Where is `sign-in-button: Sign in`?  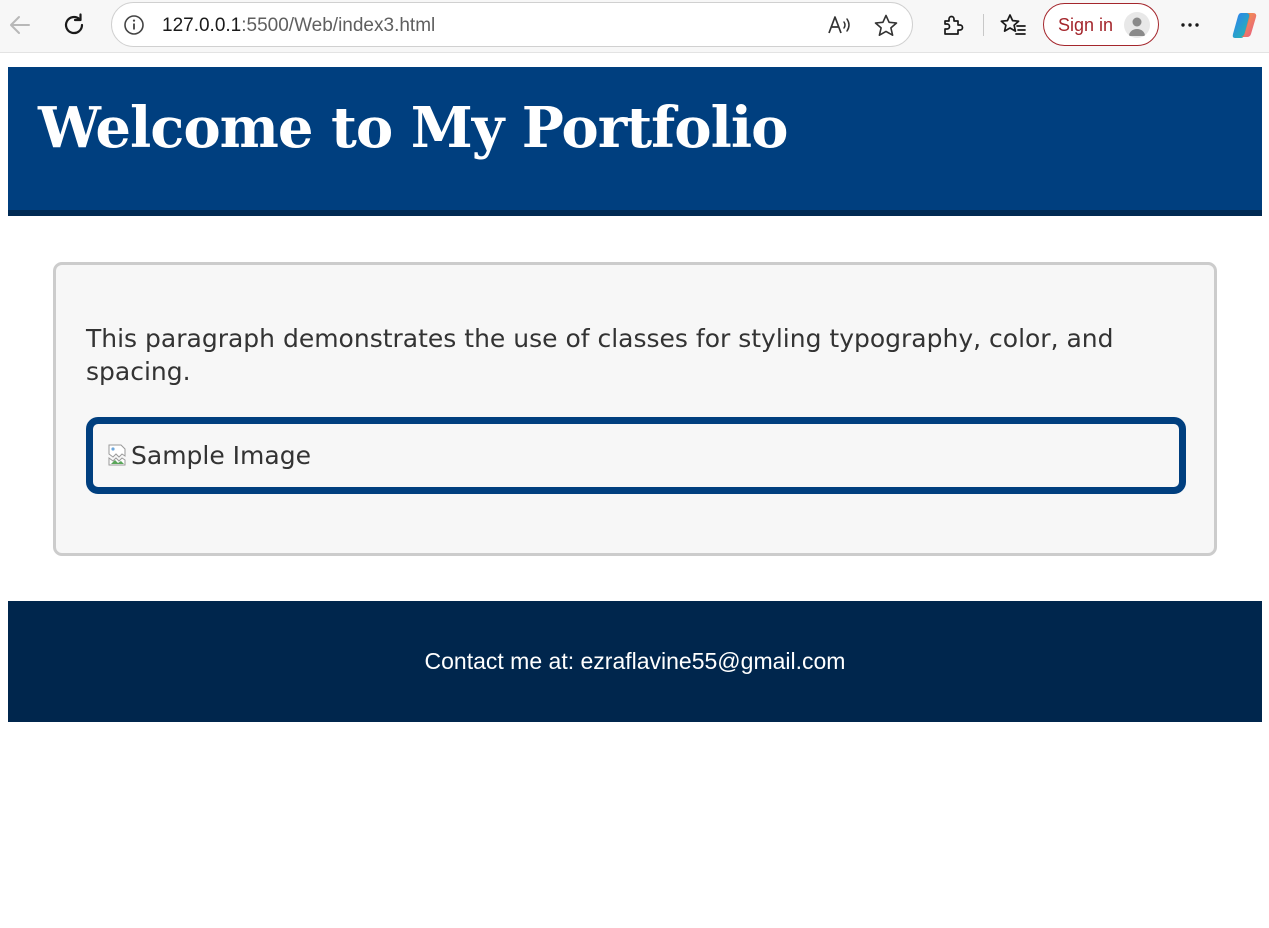
sign-in-button: Sign in is located at coordinates (1101, 24).